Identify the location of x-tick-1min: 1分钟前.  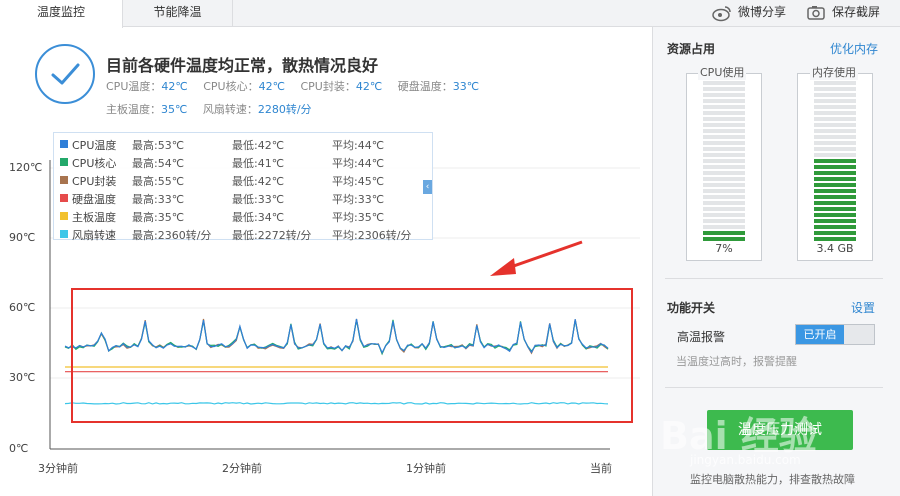
(426, 468).